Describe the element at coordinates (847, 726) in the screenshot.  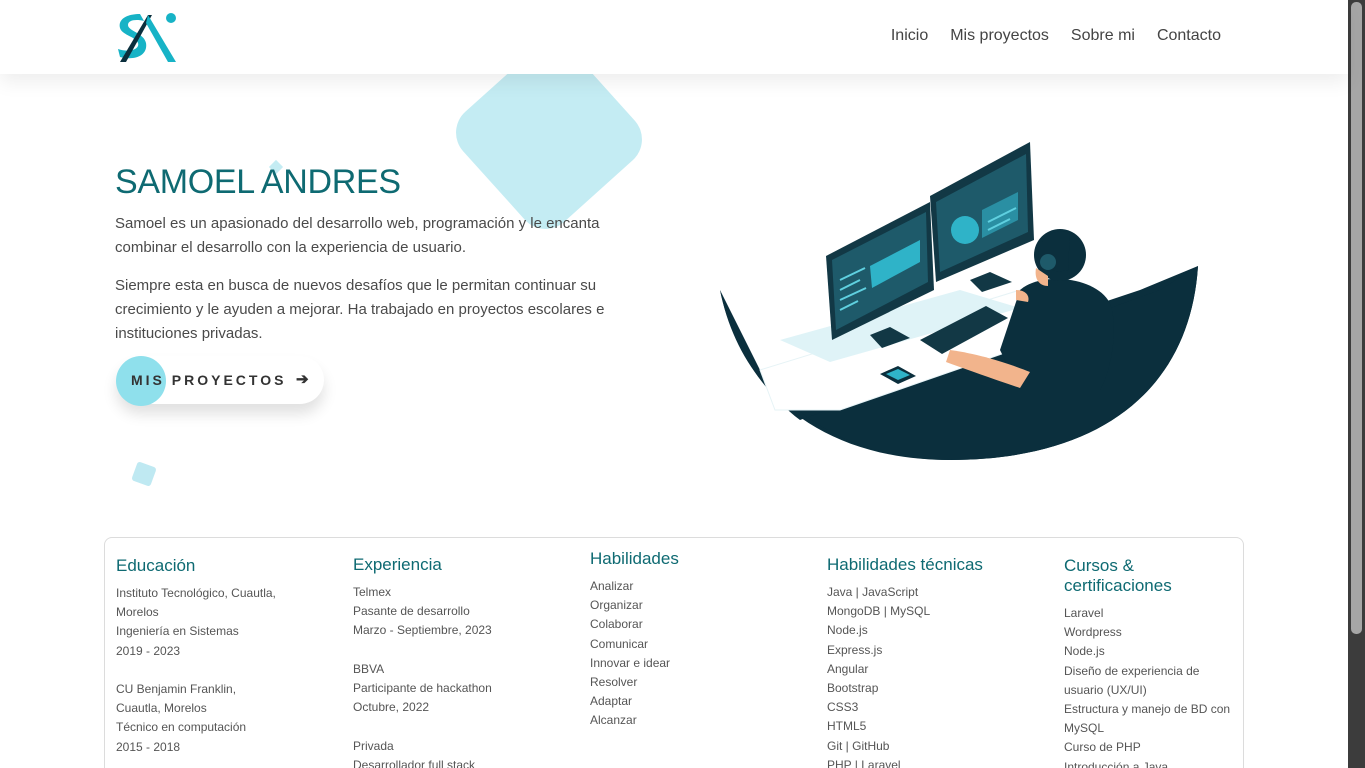
I see `list-item: HTML5` at that location.